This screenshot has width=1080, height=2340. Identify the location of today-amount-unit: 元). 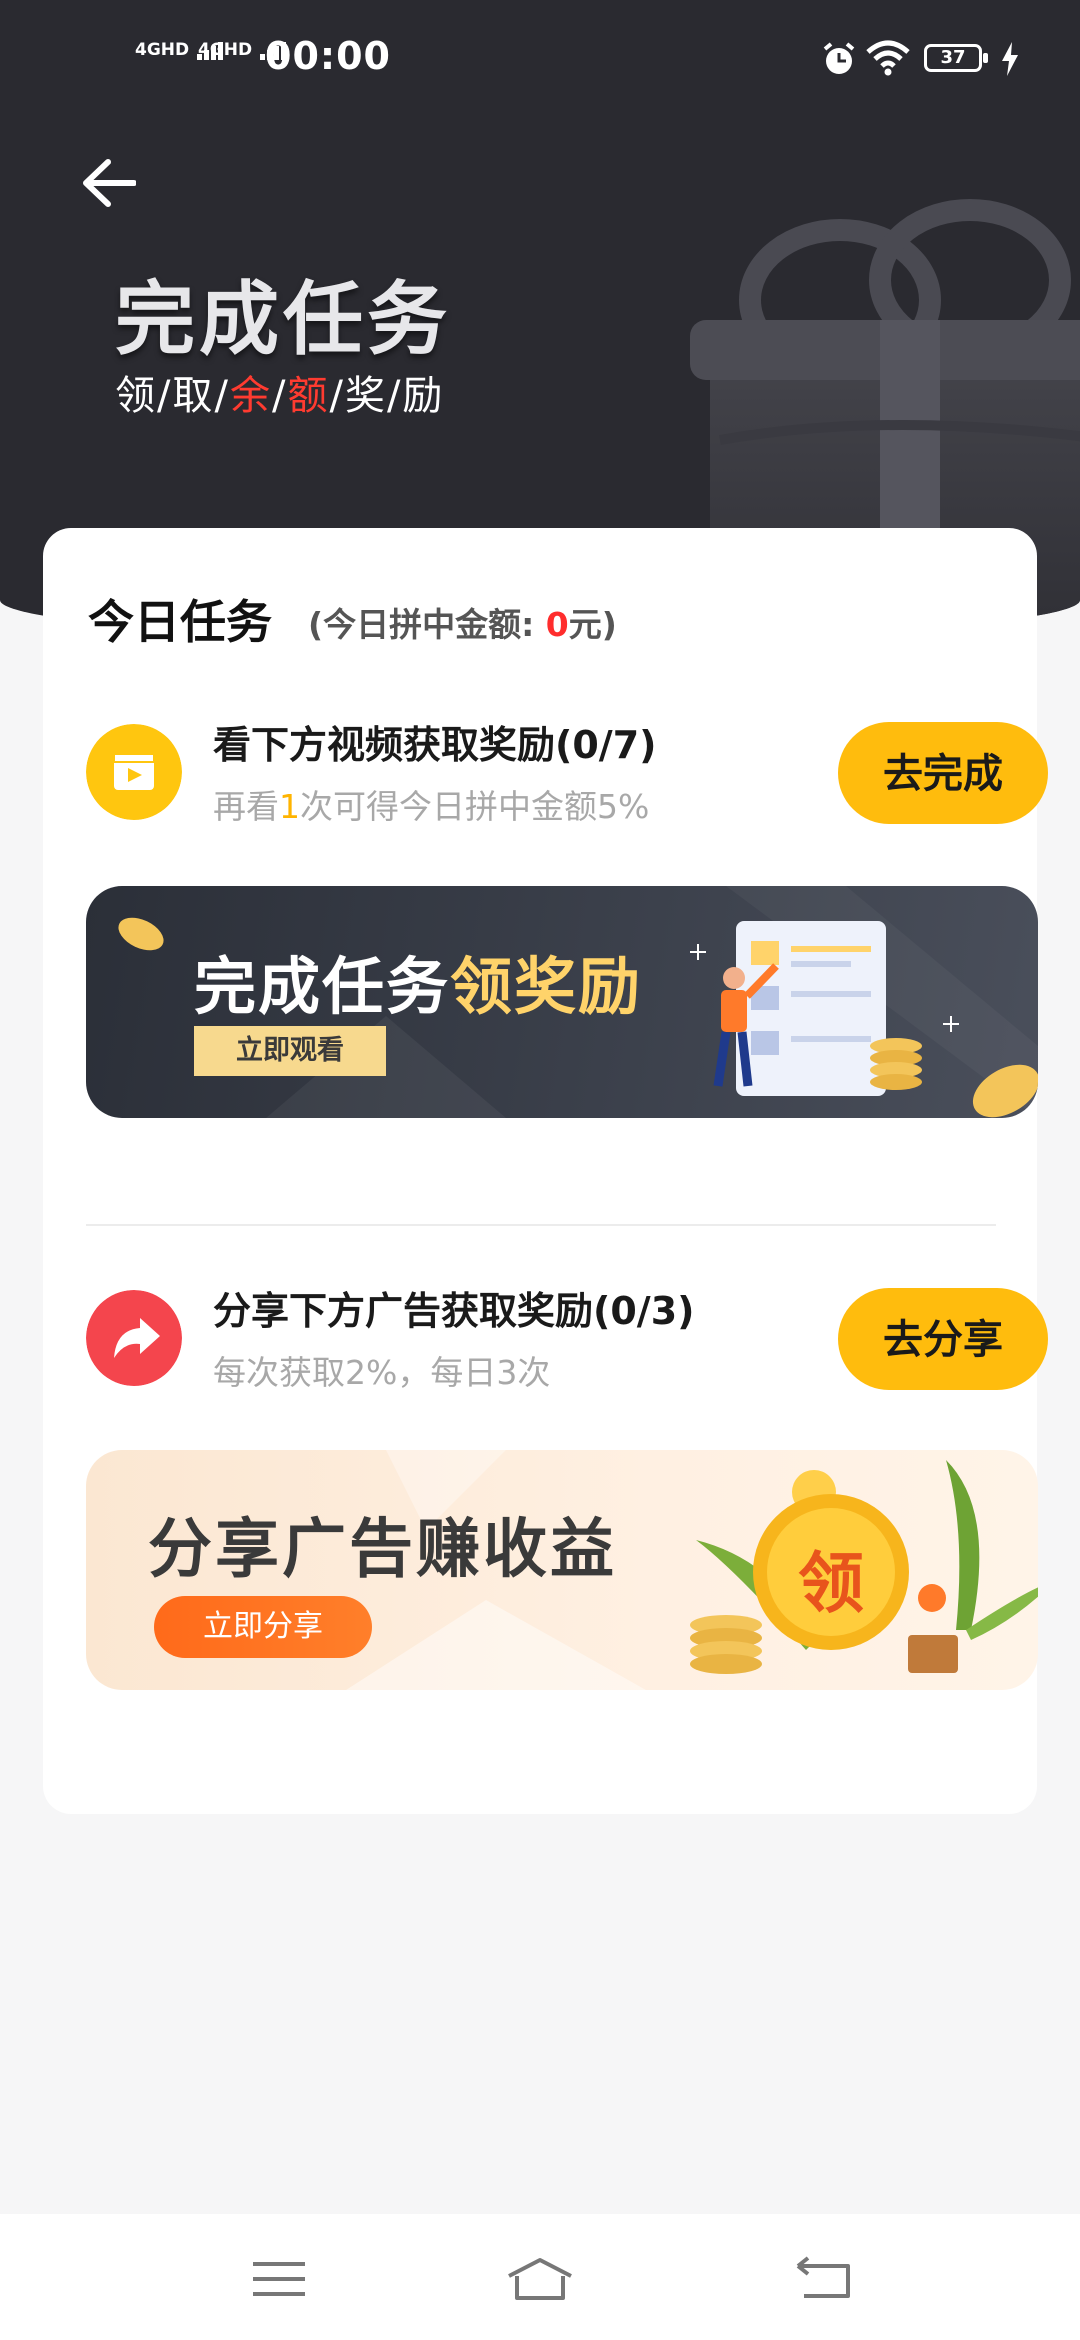
(592, 624).